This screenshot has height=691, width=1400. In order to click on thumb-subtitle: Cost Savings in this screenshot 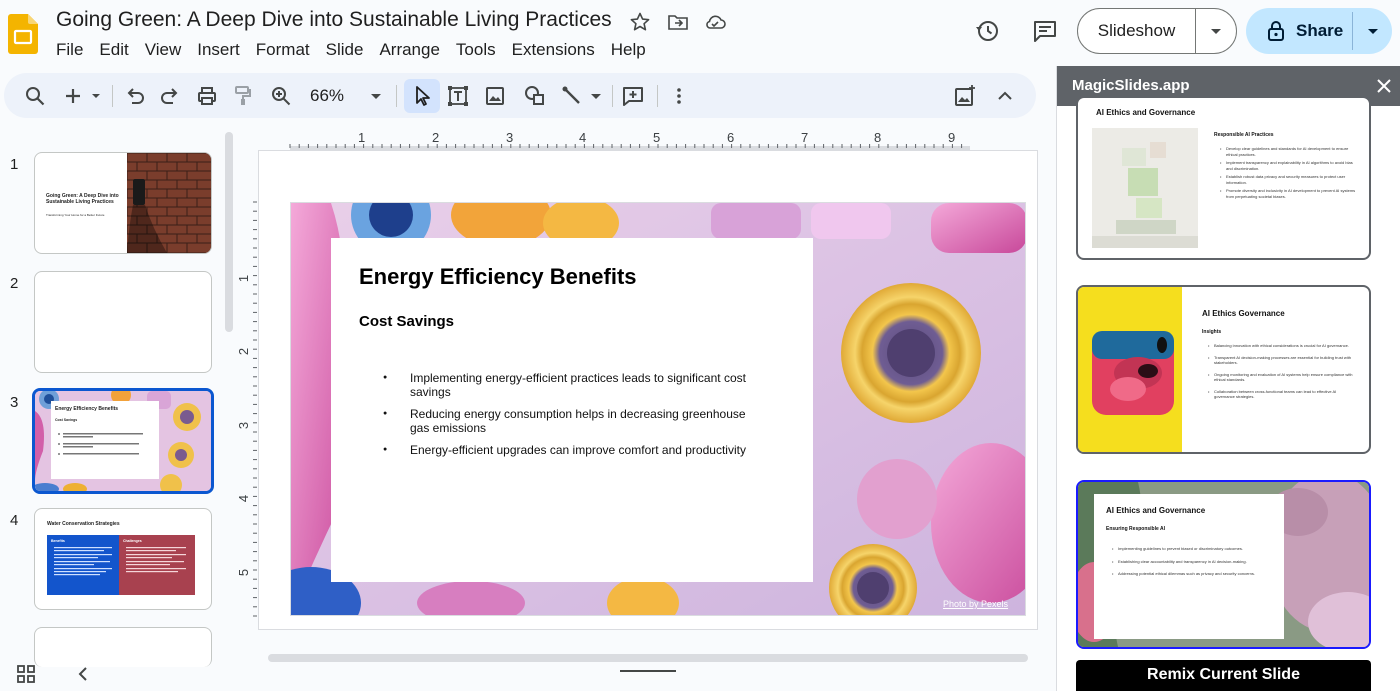, I will do `click(66, 420)`.